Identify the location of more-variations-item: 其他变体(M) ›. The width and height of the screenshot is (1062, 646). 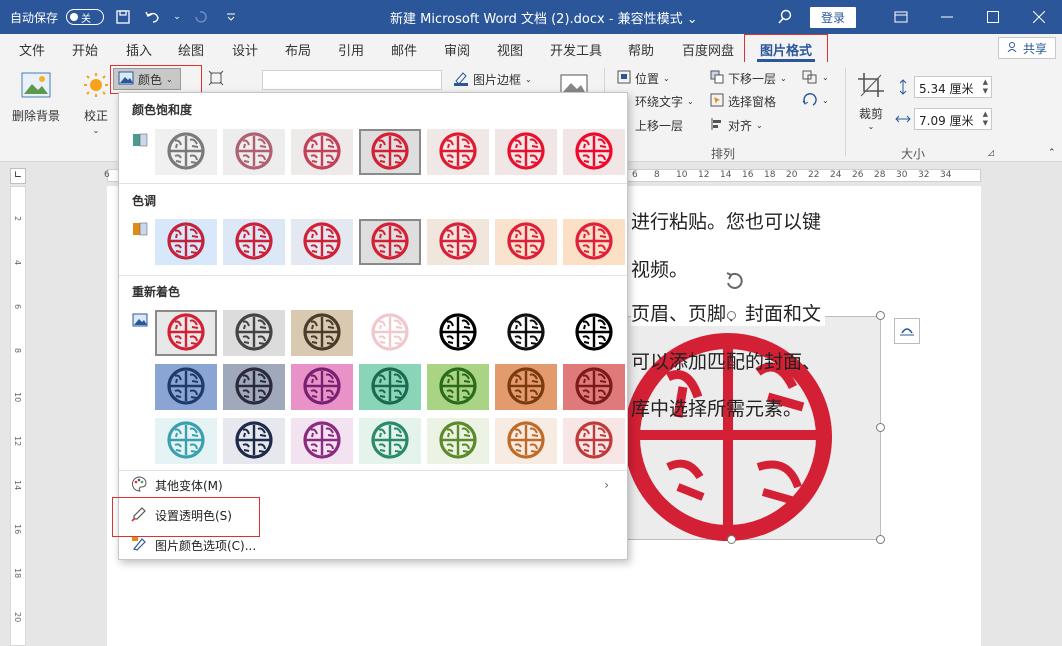
(374, 485).